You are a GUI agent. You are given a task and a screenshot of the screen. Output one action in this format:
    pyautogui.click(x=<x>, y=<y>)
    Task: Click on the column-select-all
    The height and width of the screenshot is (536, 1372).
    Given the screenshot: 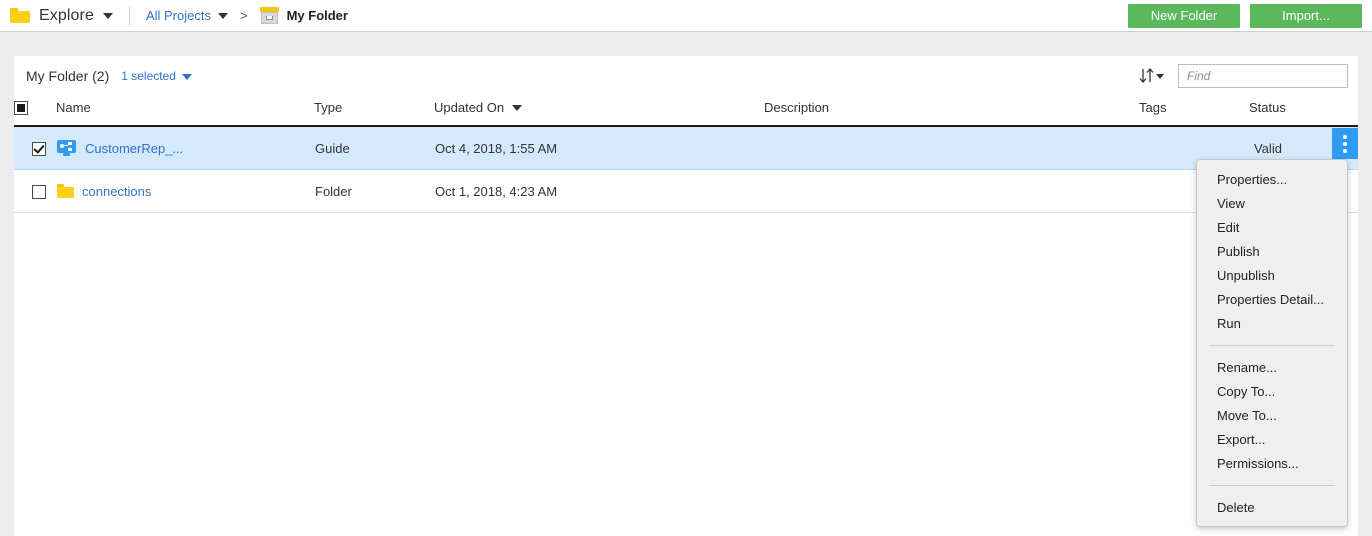 What is the action you would take?
    pyautogui.click(x=35, y=111)
    